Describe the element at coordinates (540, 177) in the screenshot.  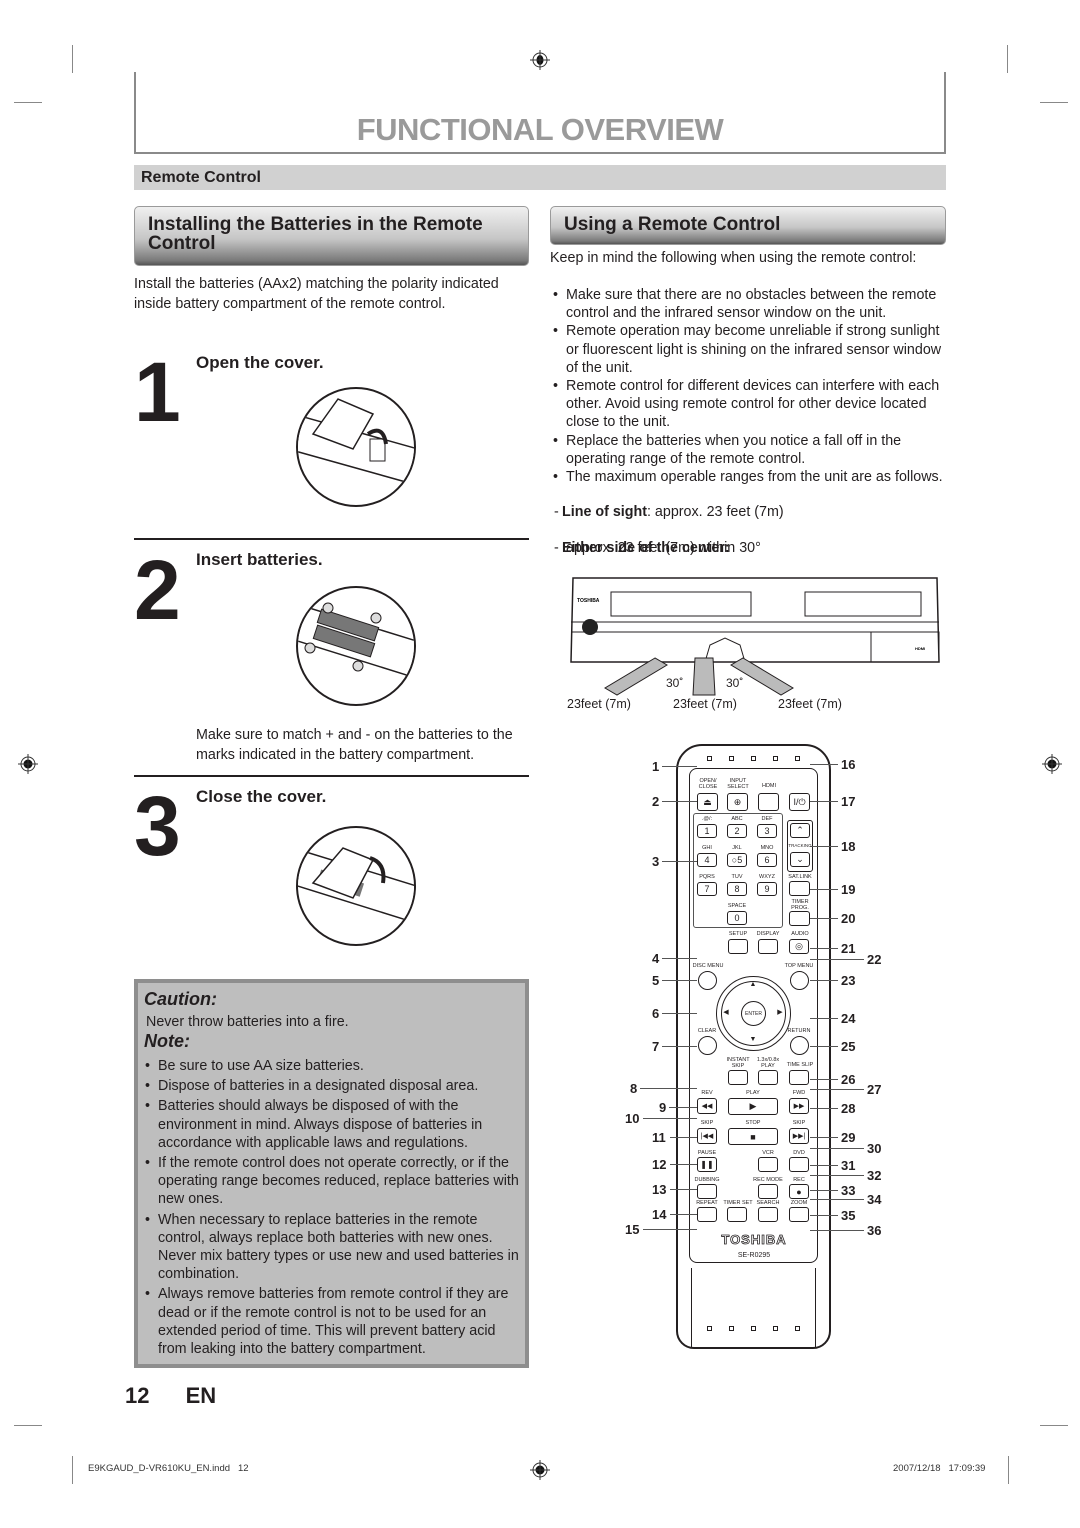
I see `section-bar: Remote Control` at that location.